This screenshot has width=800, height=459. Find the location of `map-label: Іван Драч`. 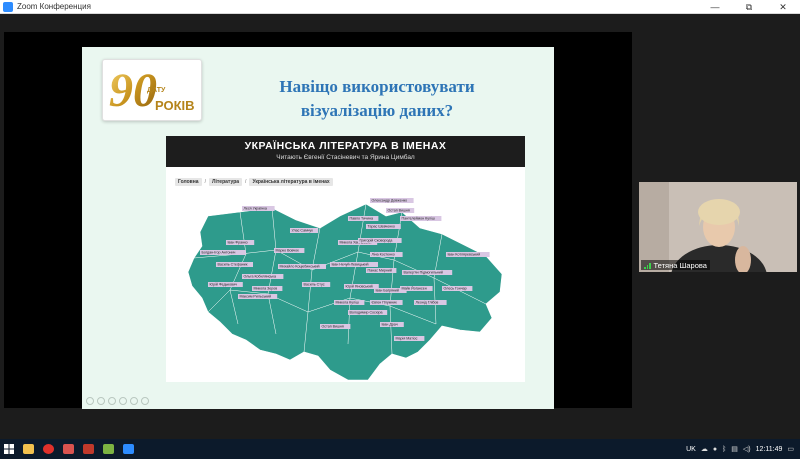

map-label: Іван Драч is located at coordinates (392, 324).